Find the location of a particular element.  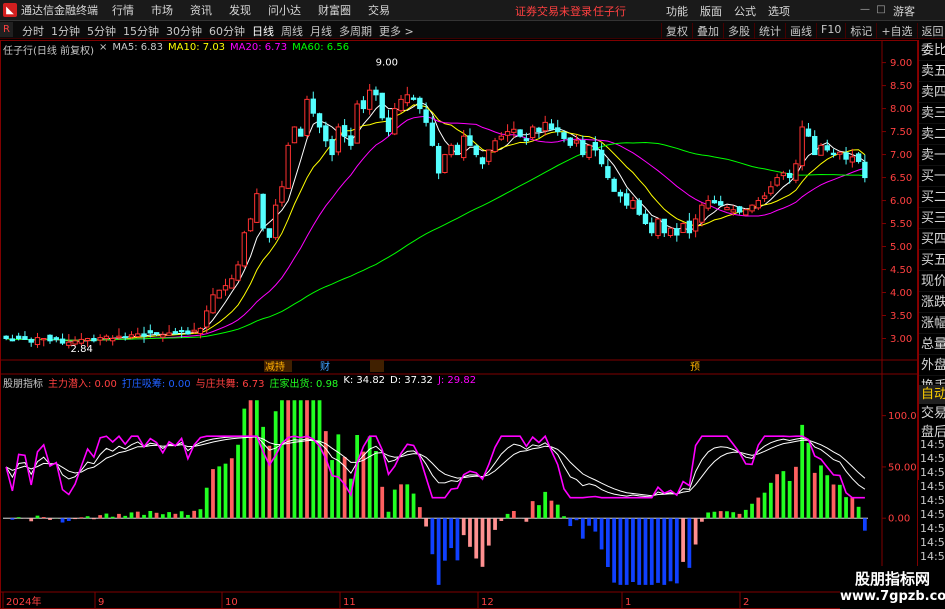

side-item-4: 卖二 is located at coordinates (932, 134).